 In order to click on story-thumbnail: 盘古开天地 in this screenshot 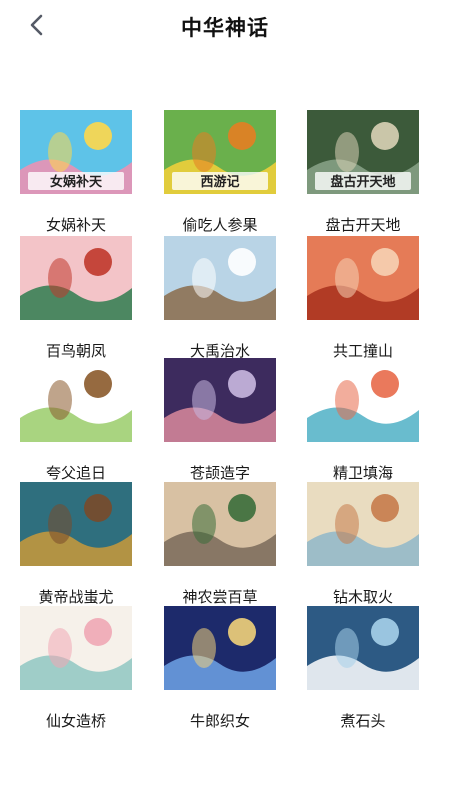, I will do `click(363, 152)`.